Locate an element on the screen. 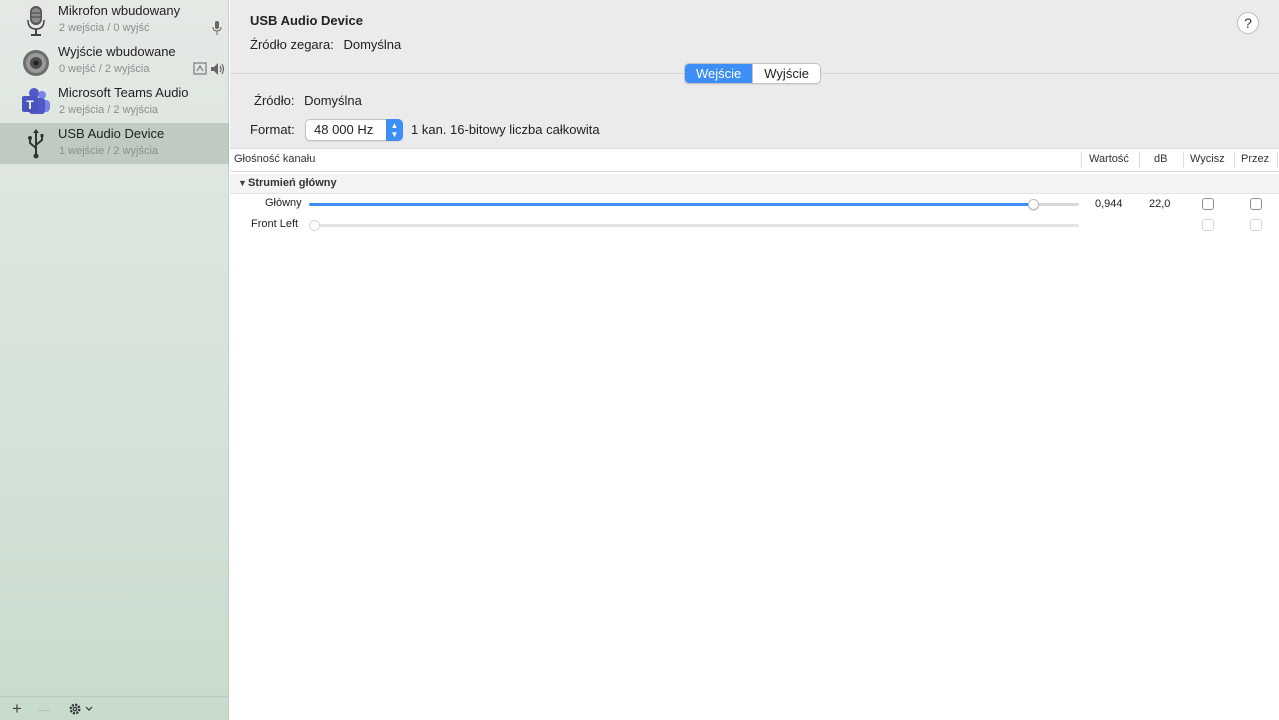 The image size is (1279, 720). device-io: 2 wejścia / 0 wyjść is located at coordinates (104, 28).